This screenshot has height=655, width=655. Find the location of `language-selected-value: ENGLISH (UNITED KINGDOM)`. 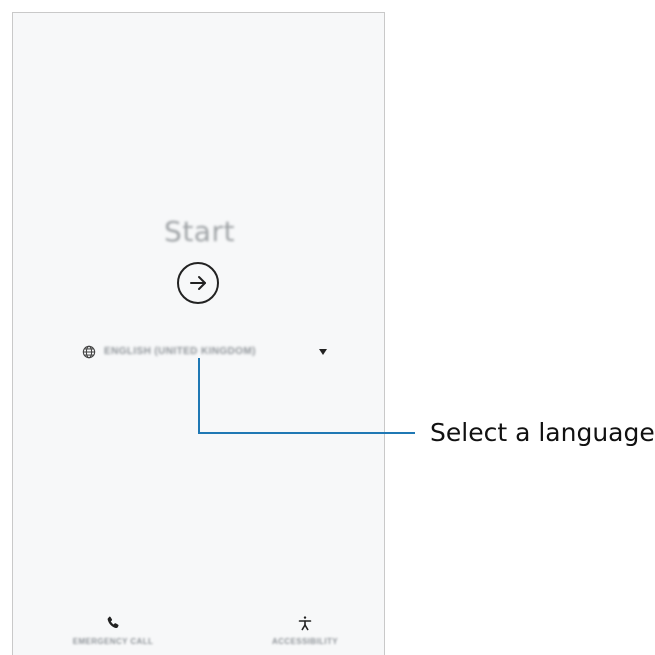

language-selected-value: ENGLISH (UNITED KINGDOM) is located at coordinates (180, 351).